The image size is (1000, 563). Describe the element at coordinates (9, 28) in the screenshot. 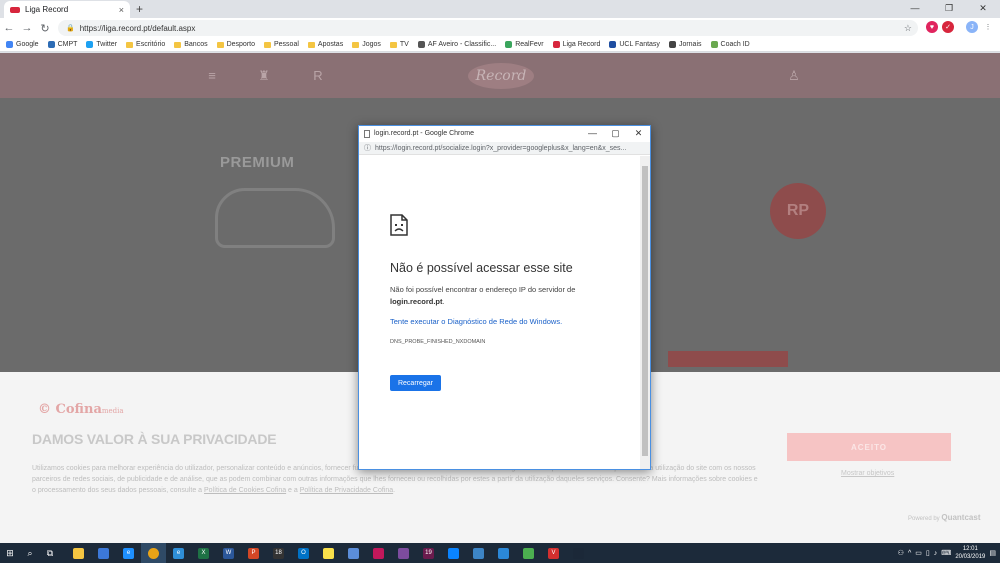

I see `back-arrow-icon: ←` at that location.